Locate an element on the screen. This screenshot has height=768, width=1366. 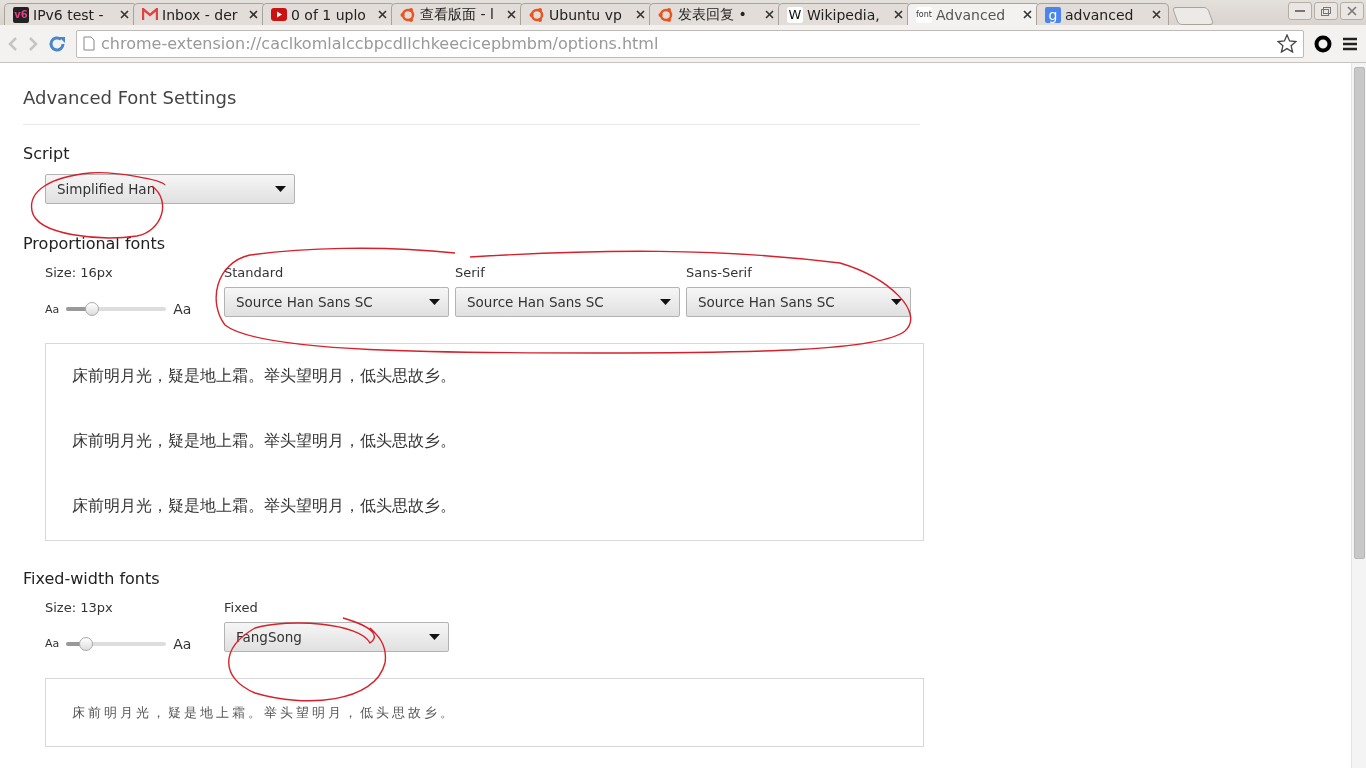
favicon-icon: W is located at coordinates (795, 14).